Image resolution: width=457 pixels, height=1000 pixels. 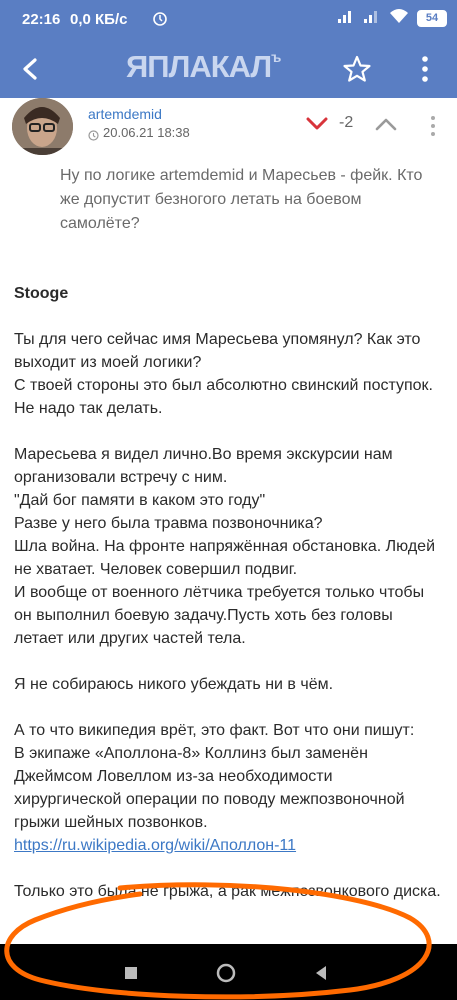 What do you see at coordinates (174, 684) in the screenshot?
I see `comment-paragraph: Я не собираюсь никого убеждать ни в чём.` at bounding box center [174, 684].